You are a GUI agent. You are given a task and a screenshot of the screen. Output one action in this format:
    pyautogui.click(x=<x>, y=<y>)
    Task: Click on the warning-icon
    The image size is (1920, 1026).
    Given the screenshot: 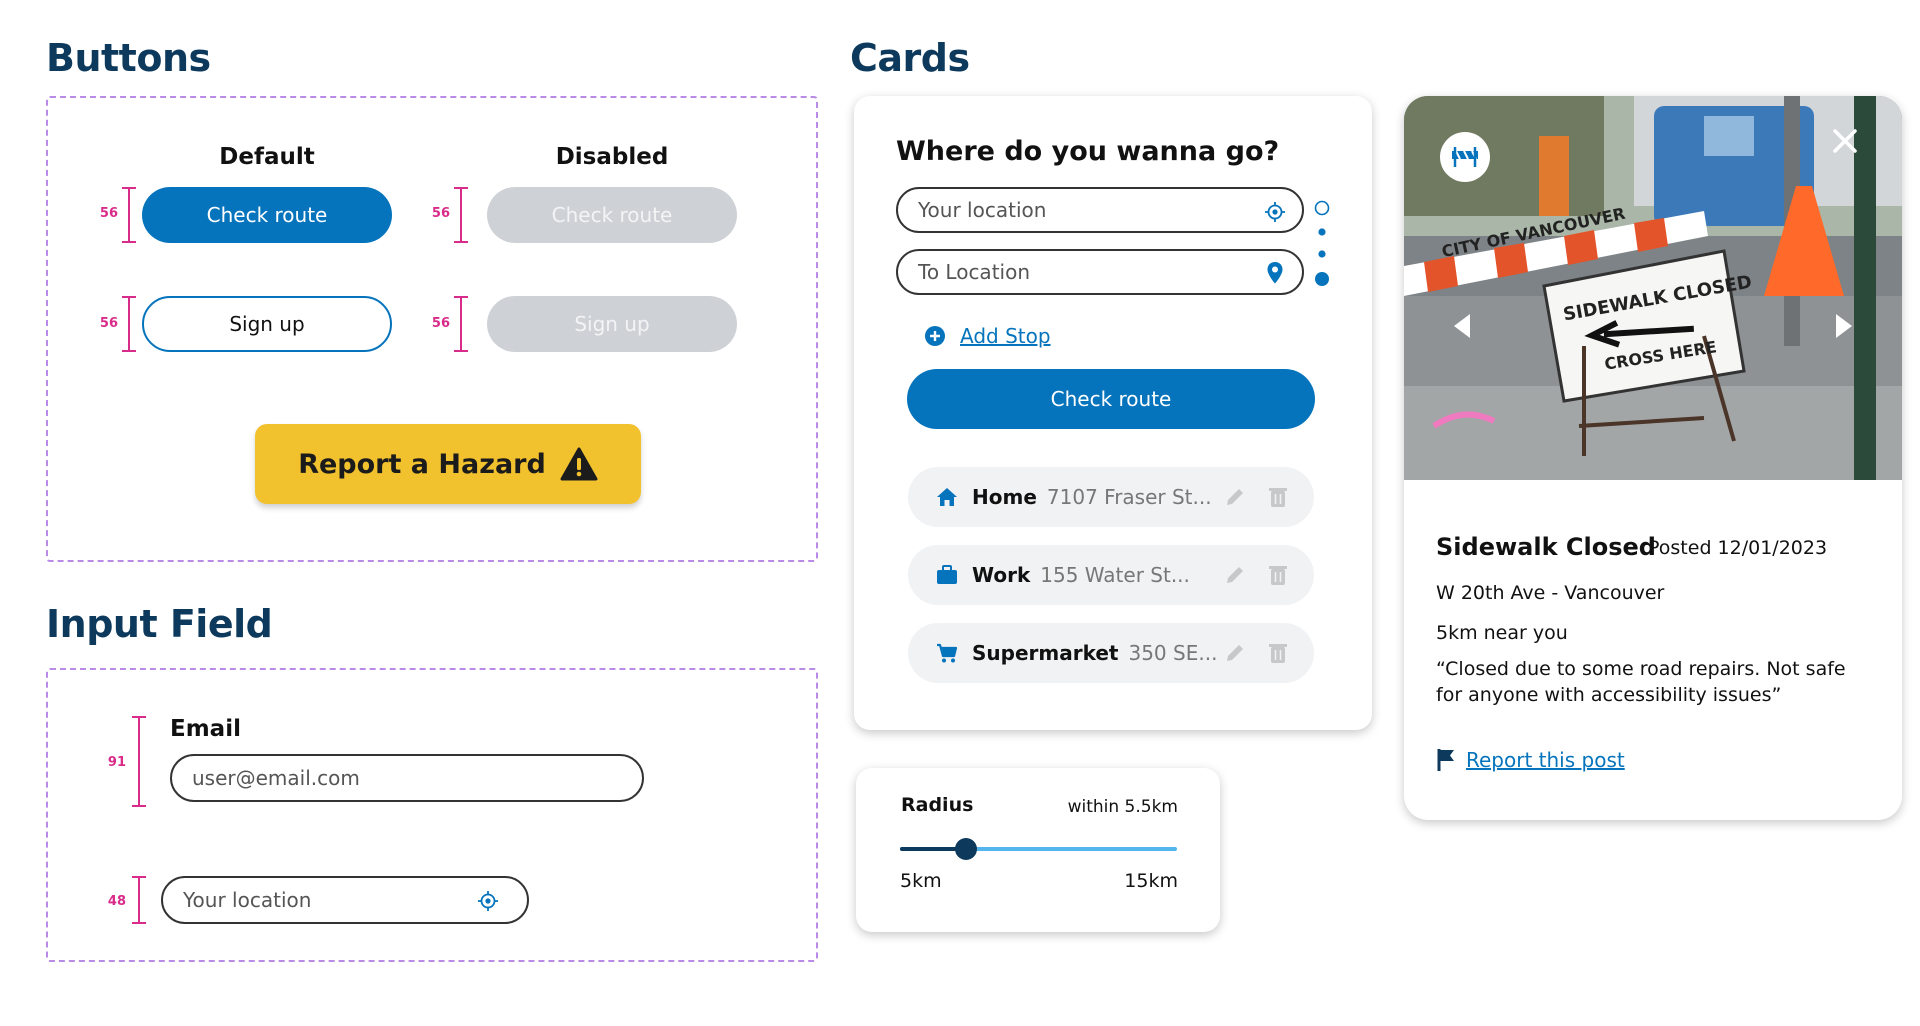 What is the action you would take?
    pyautogui.click(x=579, y=464)
    